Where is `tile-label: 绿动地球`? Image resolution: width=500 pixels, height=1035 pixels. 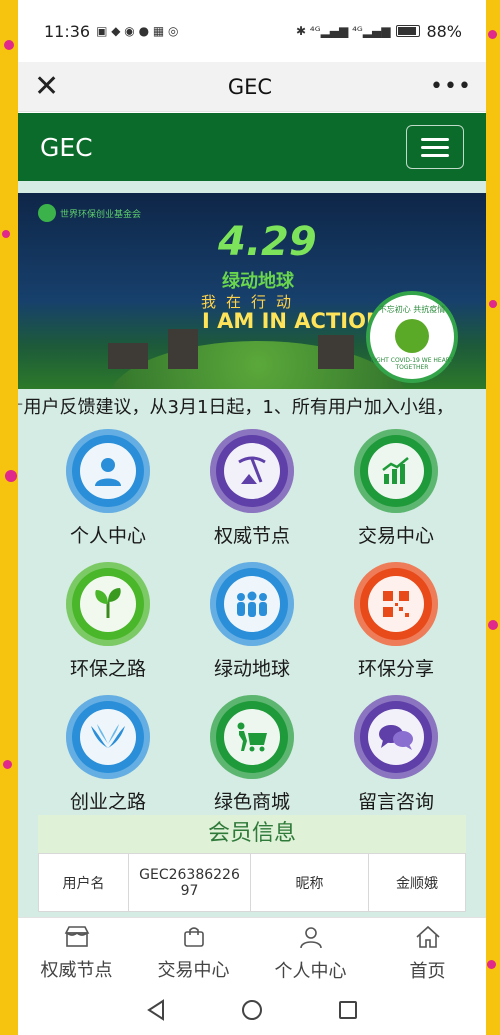
tile-label: 绿动地球 is located at coordinates (251, 669).